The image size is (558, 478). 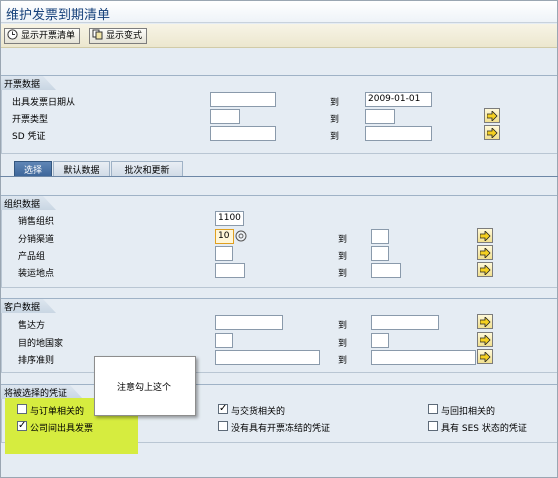 What do you see at coordinates (81, 169) in the screenshot?
I see `tab-default-data: 默认数据` at bounding box center [81, 169].